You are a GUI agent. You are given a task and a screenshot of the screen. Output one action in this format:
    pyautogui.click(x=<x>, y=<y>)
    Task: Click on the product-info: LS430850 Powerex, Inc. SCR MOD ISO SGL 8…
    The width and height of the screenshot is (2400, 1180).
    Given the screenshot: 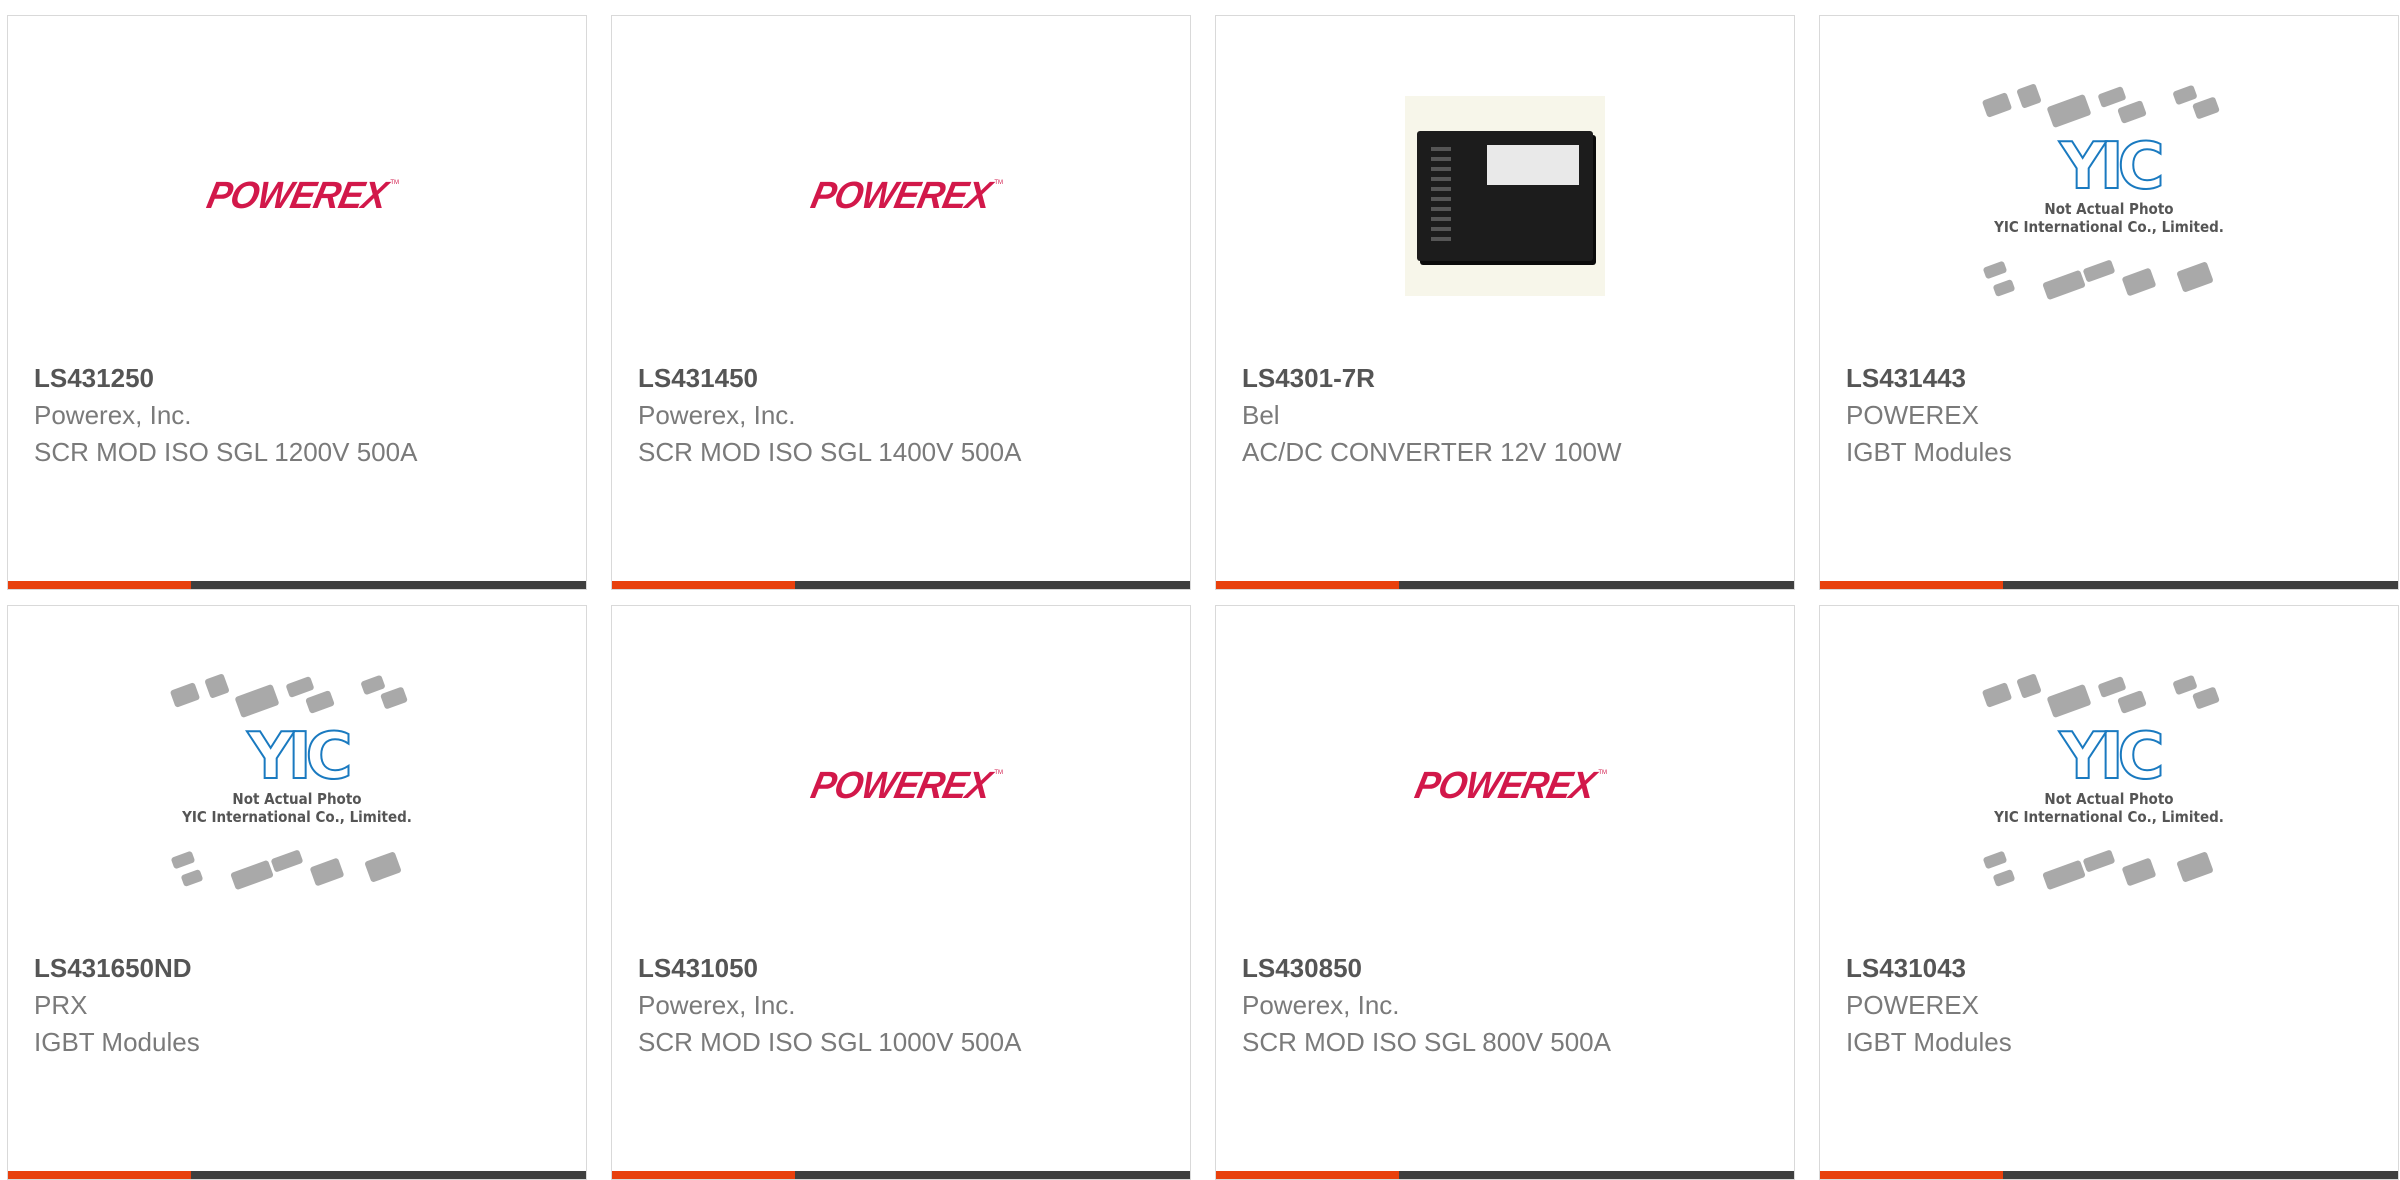 What is the action you would take?
    pyautogui.click(x=1508, y=1005)
    